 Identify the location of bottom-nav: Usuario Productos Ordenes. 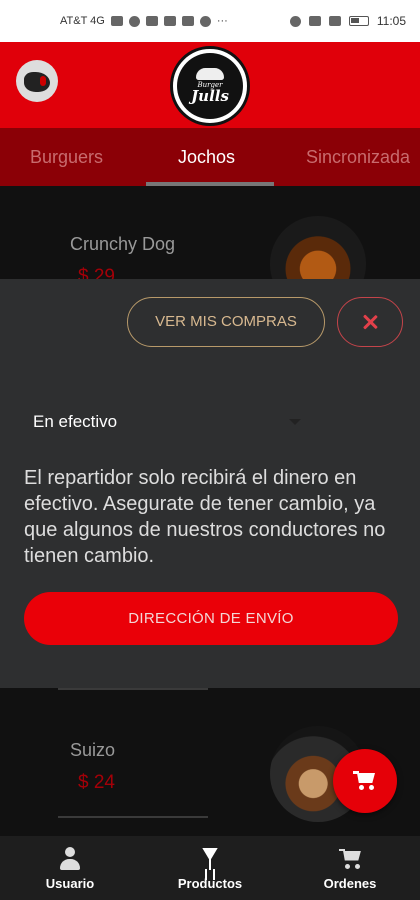
(210, 868).